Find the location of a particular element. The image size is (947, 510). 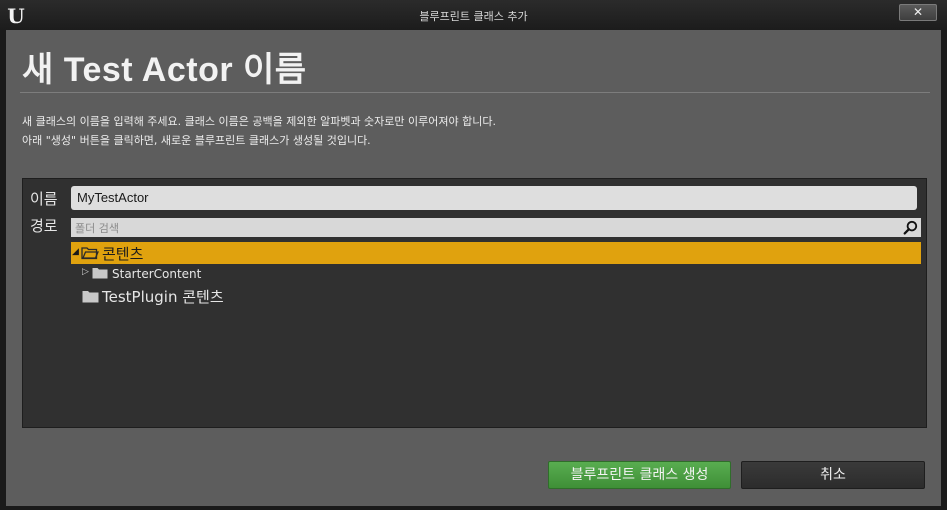

page-title: 새 Test Actor 이름 is located at coordinates (164, 70).